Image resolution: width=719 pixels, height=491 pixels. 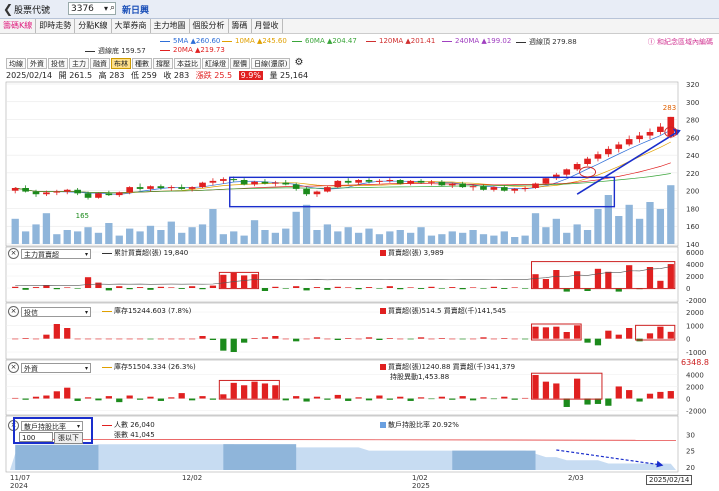 I want to click on high-mark-label: 283, so click(x=669, y=108).